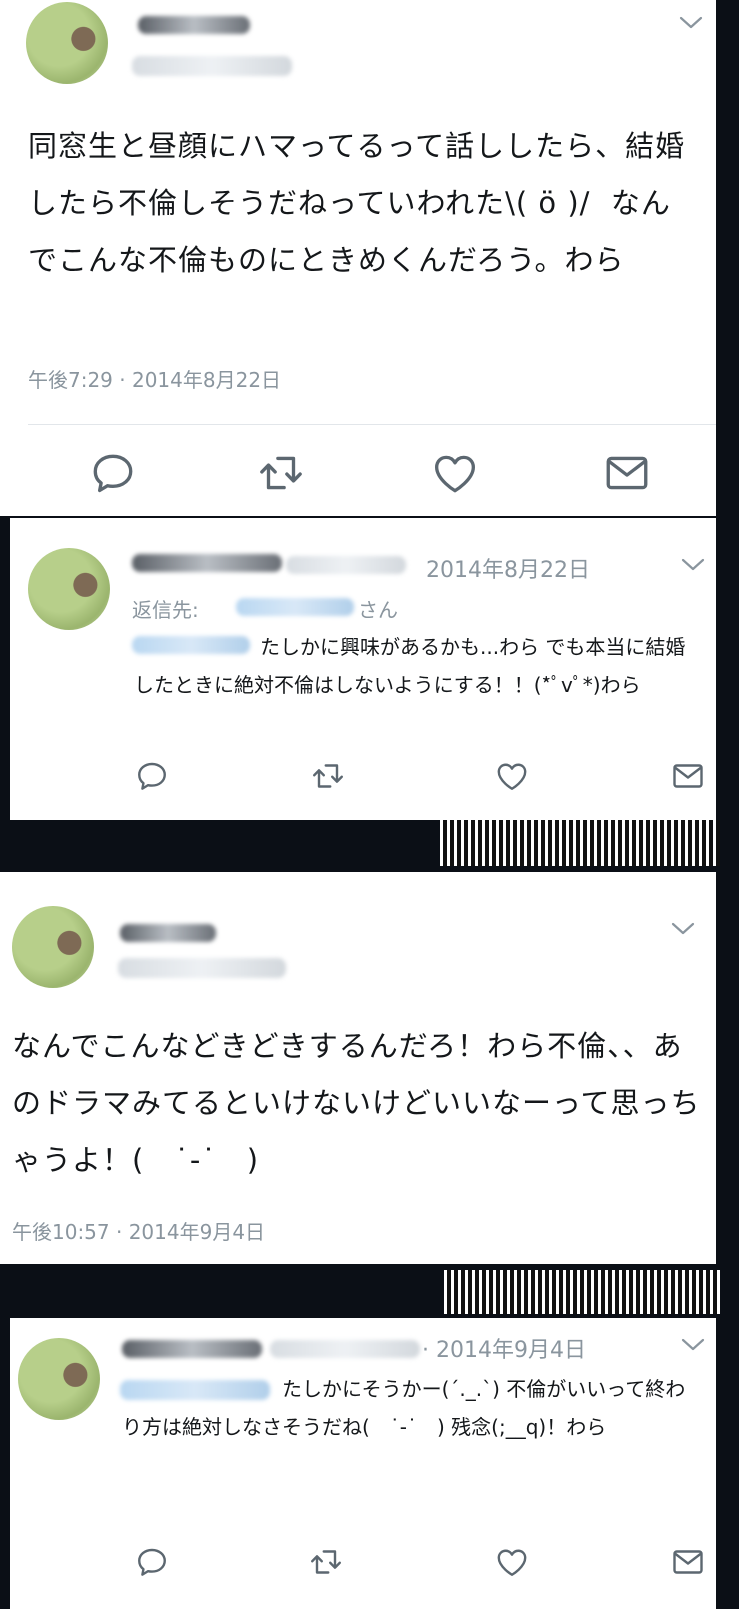  I want to click on tweet-timestamp: 午後7:29 · 2014年8月22日, so click(154, 378).